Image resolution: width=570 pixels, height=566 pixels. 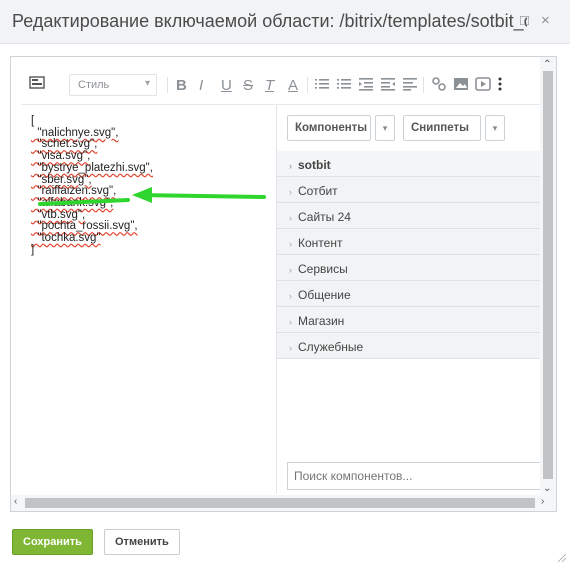 I want to click on horizontal-scroll-thumb, so click(x=280, y=503).